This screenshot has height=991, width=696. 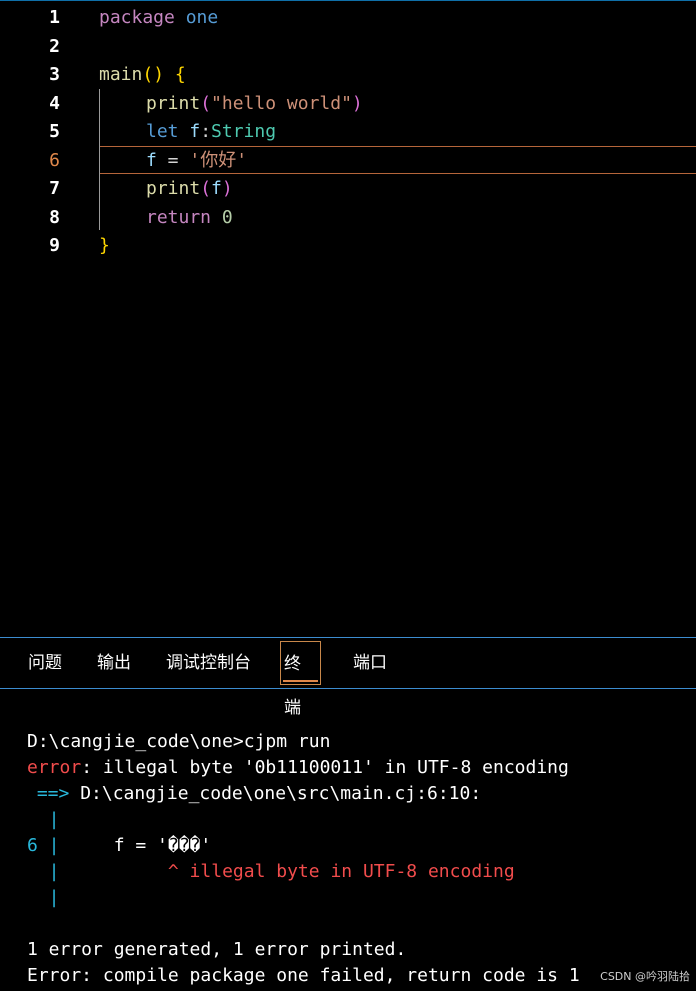 What do you see at coordinates (217, 949) in the screenshot?
I see `terminal-summary: 1 error generated, 1 error printed.` at bounding box center [217, 949].